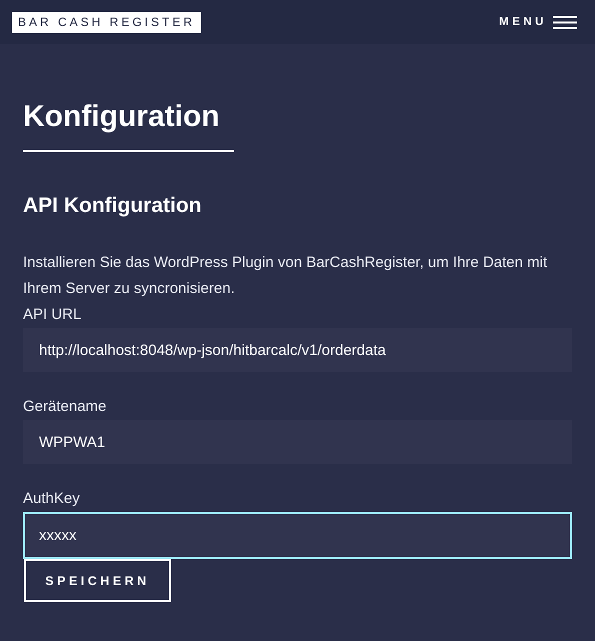  Describe the element at coordinates (285, 276) in the screenshot. I see `description-text: Installieren Sie das WordPress Plugin von BarCashRegister, um Ihre Daten mit Ihrem Server zu syncronisieren.` at that location.